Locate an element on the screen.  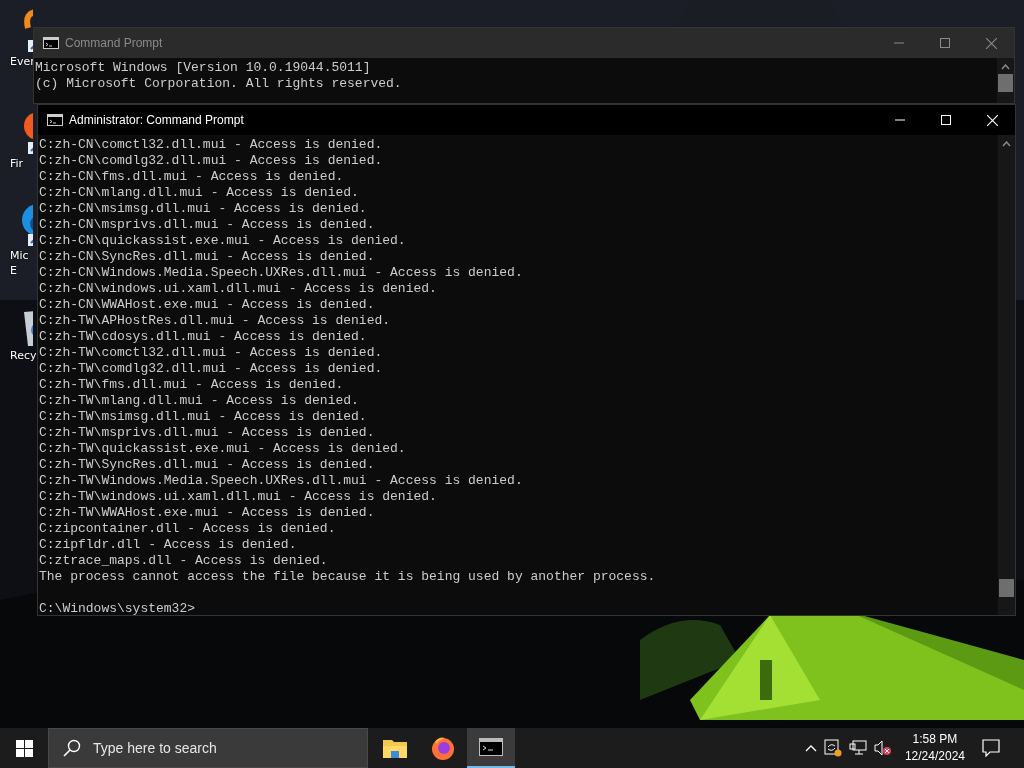
command-prompt: C:\Windows\system32> is located at coordinates (518, 608).